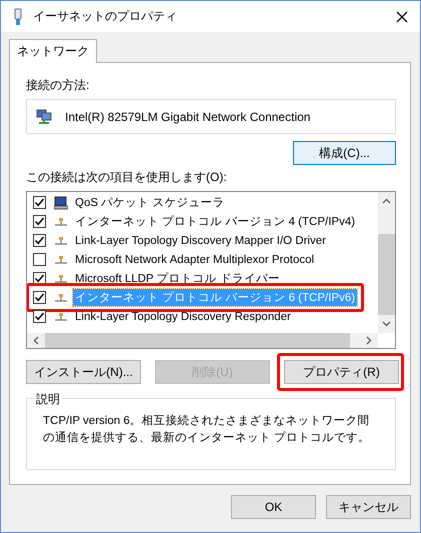 This screenshot has height=533, width=421. Describe the element at coordinates (177, 279) in the screenshot. I see `item-label: Microsoft LLDP プロトコル ドライバー` at that location.